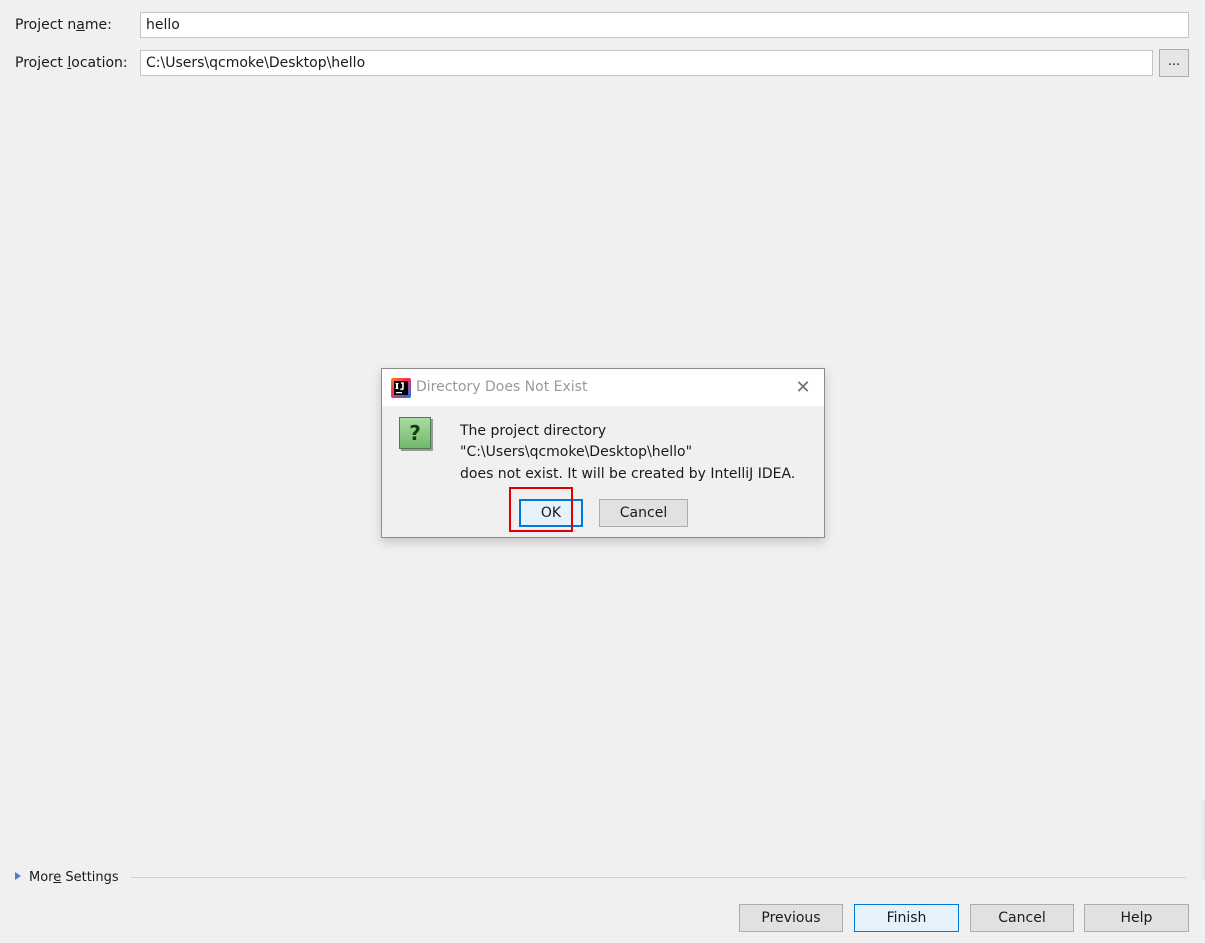 The height and width of the screenshot is (943, 1205). Describe the element at coordinates (603, 387) in the screenshot. I see `dialog-titlebar: Directory Does Not Exist ✕` at that location.